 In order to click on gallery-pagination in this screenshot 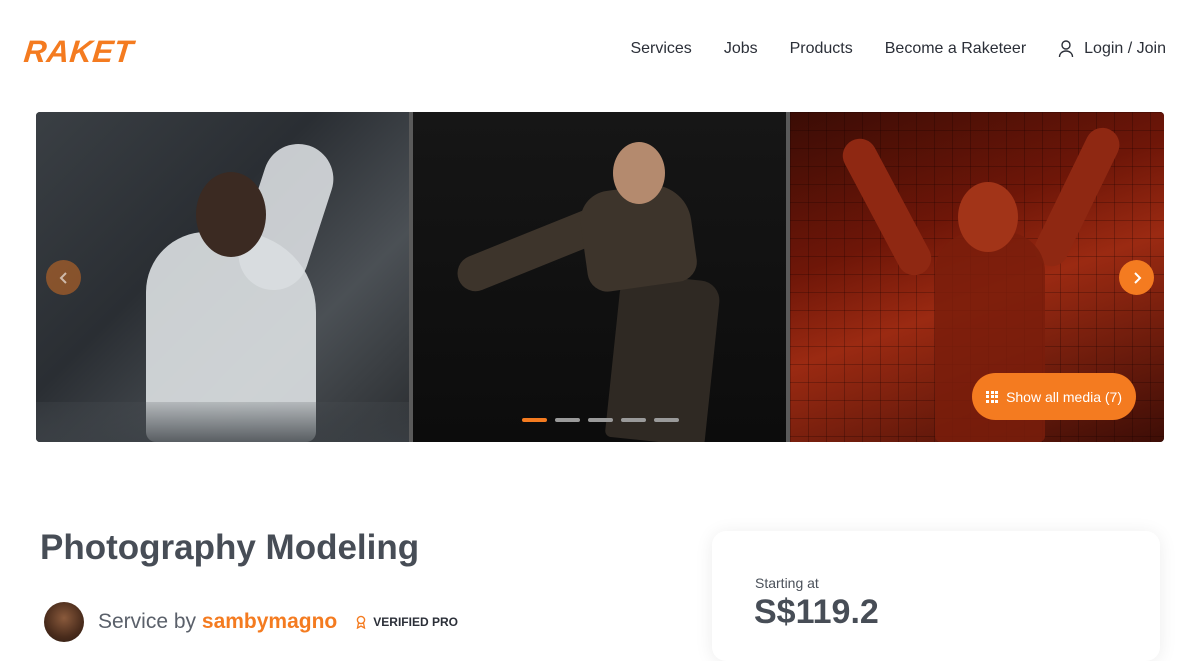, I will do `click(600, 420)`.